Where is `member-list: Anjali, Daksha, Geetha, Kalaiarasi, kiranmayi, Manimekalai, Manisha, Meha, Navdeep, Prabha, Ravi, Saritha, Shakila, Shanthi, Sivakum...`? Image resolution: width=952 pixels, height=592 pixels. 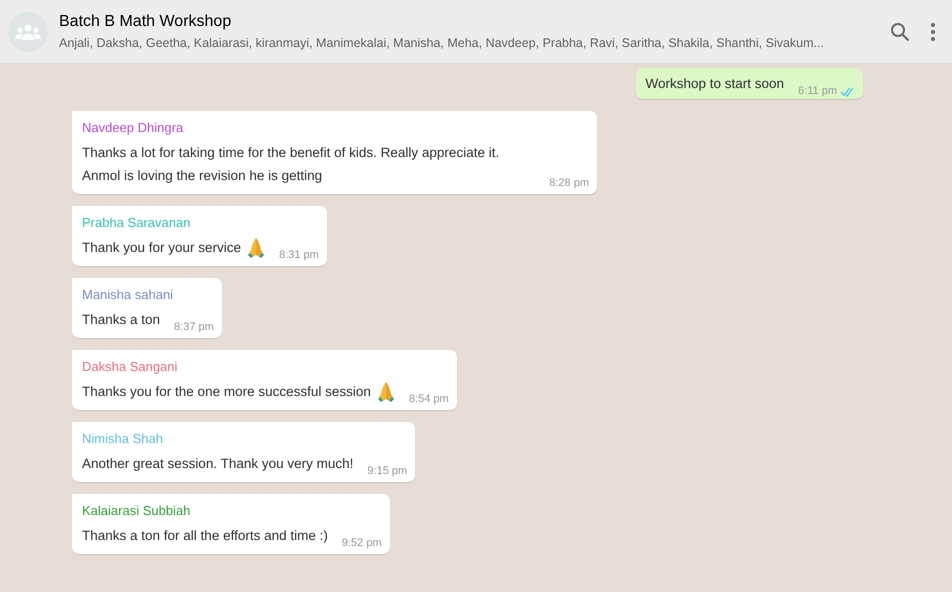 member-list: Anjali, Daksha, Geetha, Kalaiarasi, kiranmayi, Manimekalai, Manisha, Meha, Navdeep, Prabha, Ravi, Saritha, Shakila, Shanthi, Sivakum... is located at coordinates (466, 43).